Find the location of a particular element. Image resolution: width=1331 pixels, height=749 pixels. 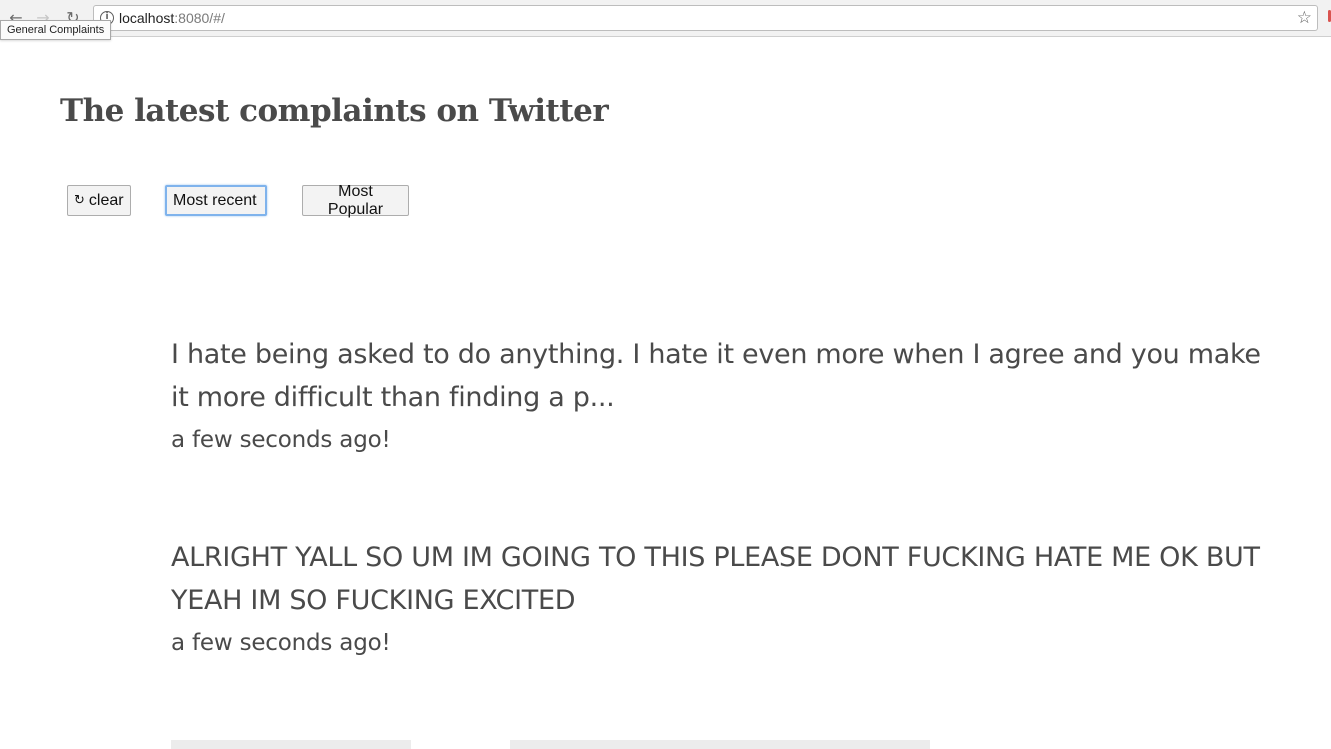

most-recent-button: Most recent is located at coordinates (216, 200).